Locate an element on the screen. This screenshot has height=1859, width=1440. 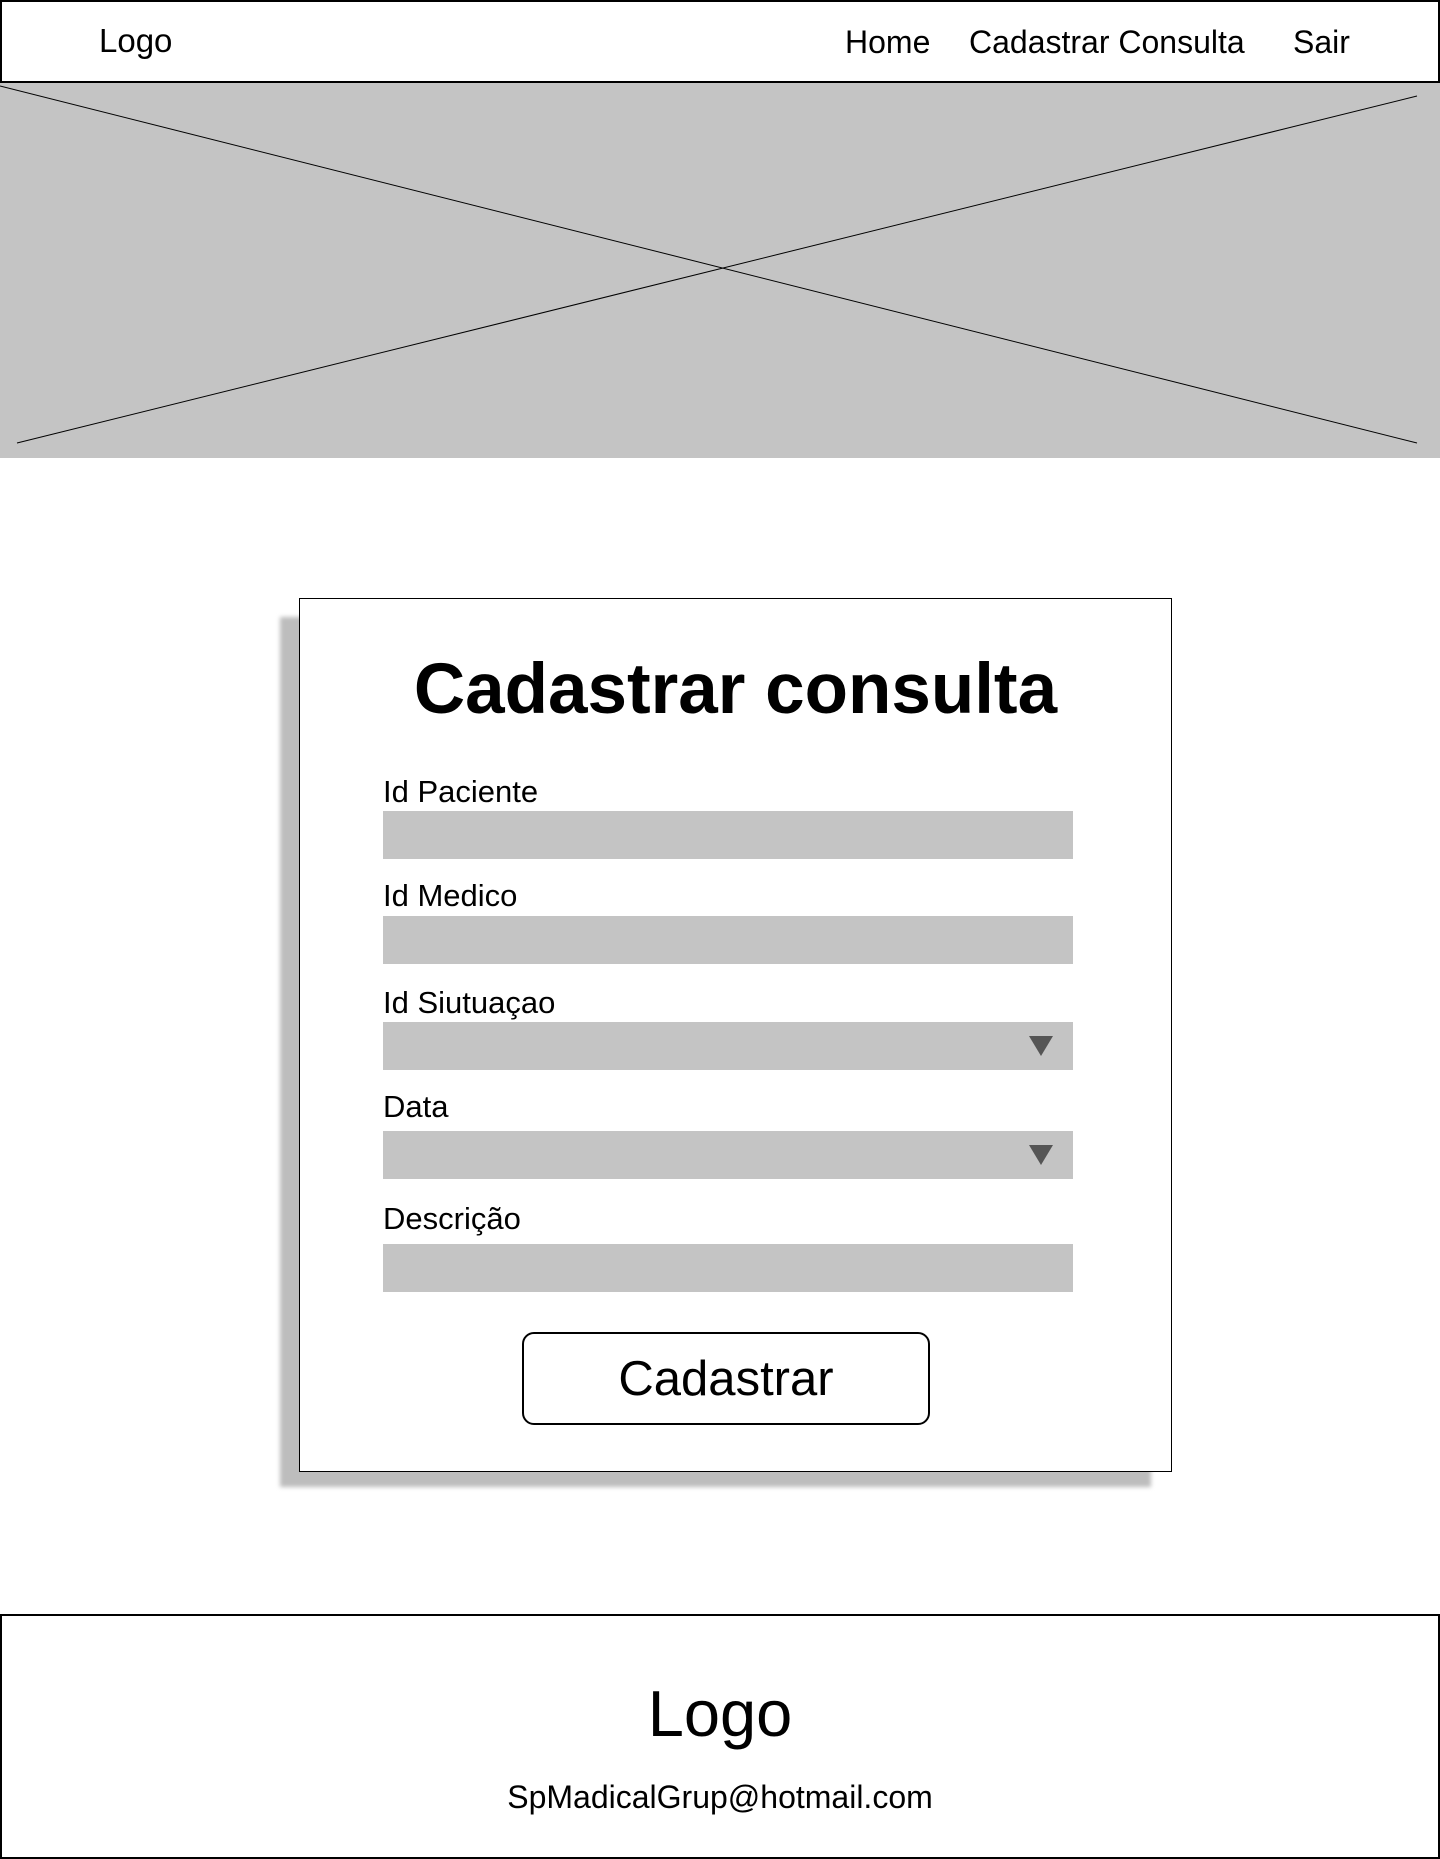
id-medico-label: Id Medico is located at coordinates (450, 895).